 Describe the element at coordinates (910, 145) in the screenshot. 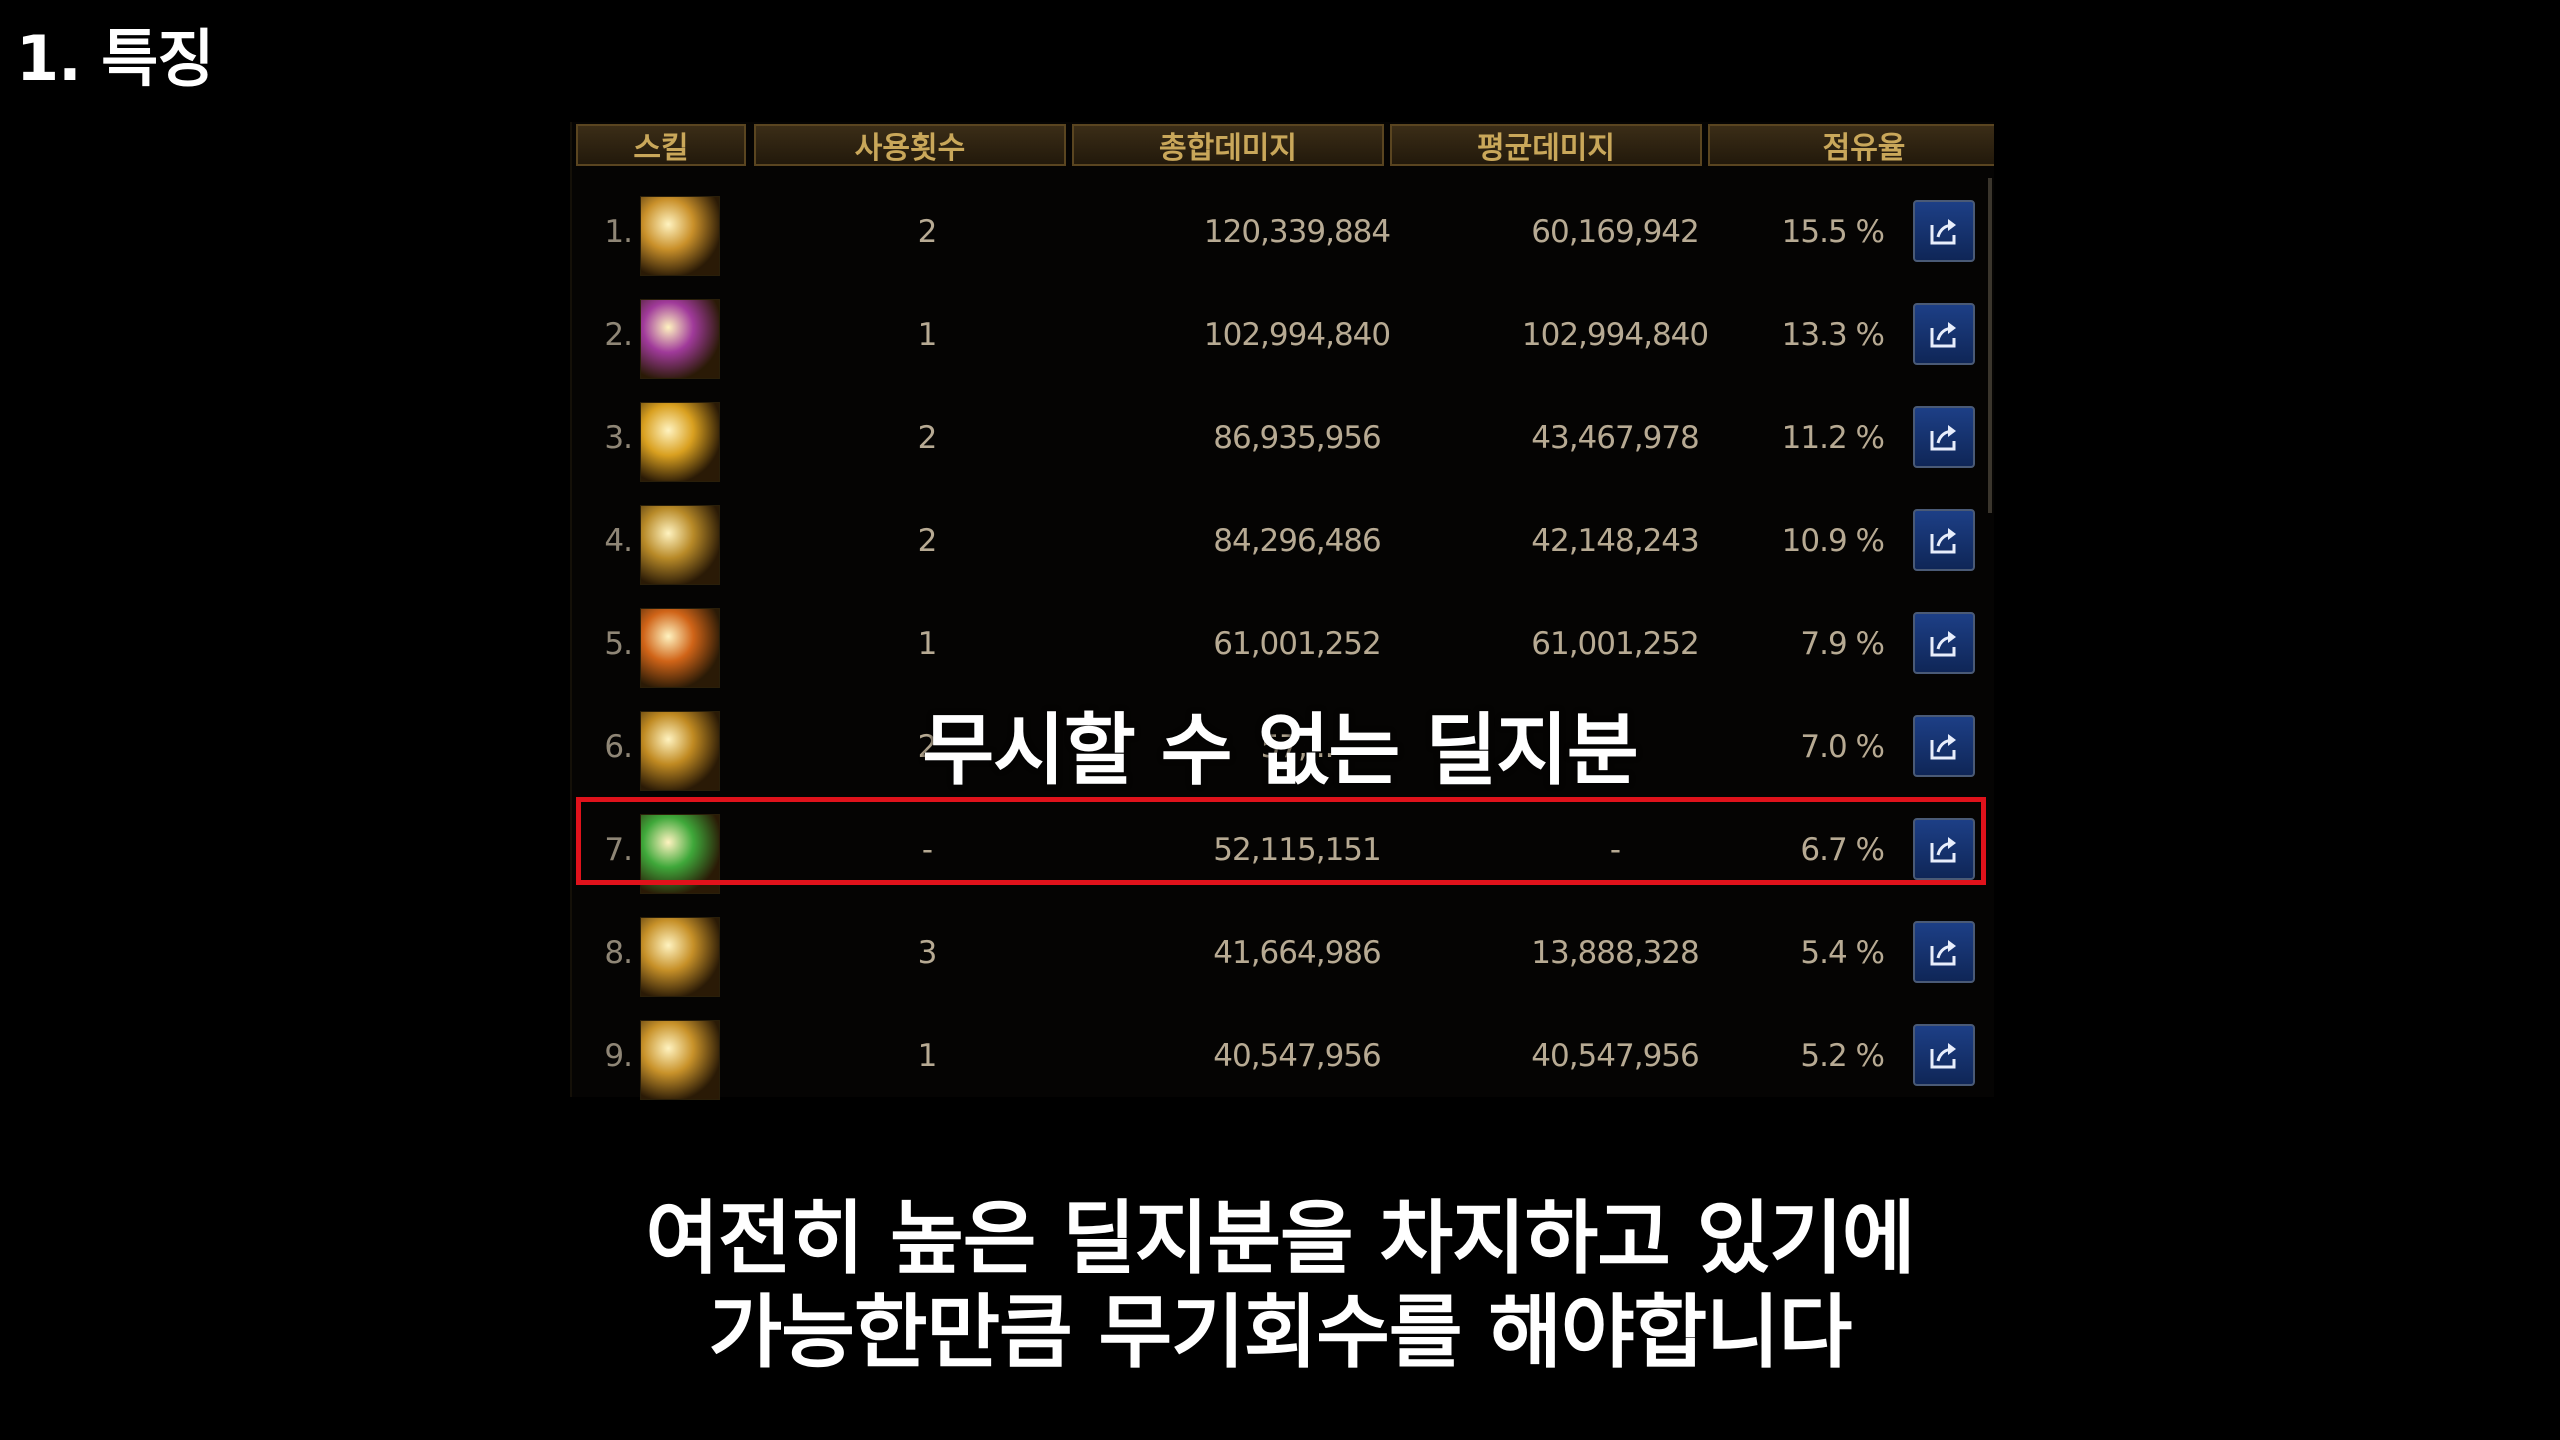

I see `header-uses: 사용횟수` at that location.